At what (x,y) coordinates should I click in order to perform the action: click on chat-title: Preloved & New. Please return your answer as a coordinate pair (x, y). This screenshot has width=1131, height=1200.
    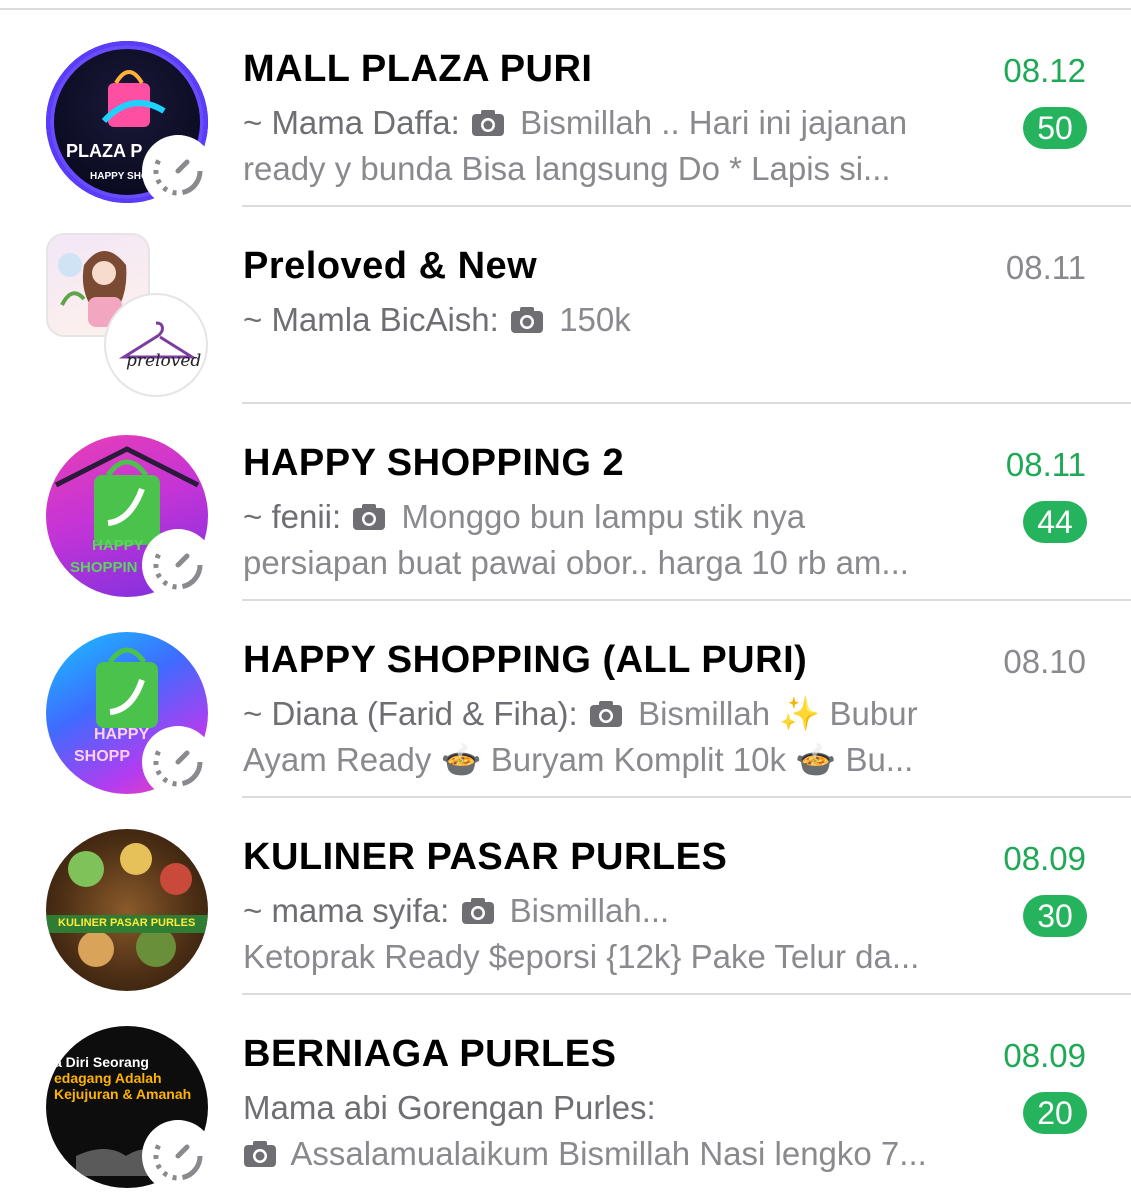
    Looking at the image, I should click on (390, 266).